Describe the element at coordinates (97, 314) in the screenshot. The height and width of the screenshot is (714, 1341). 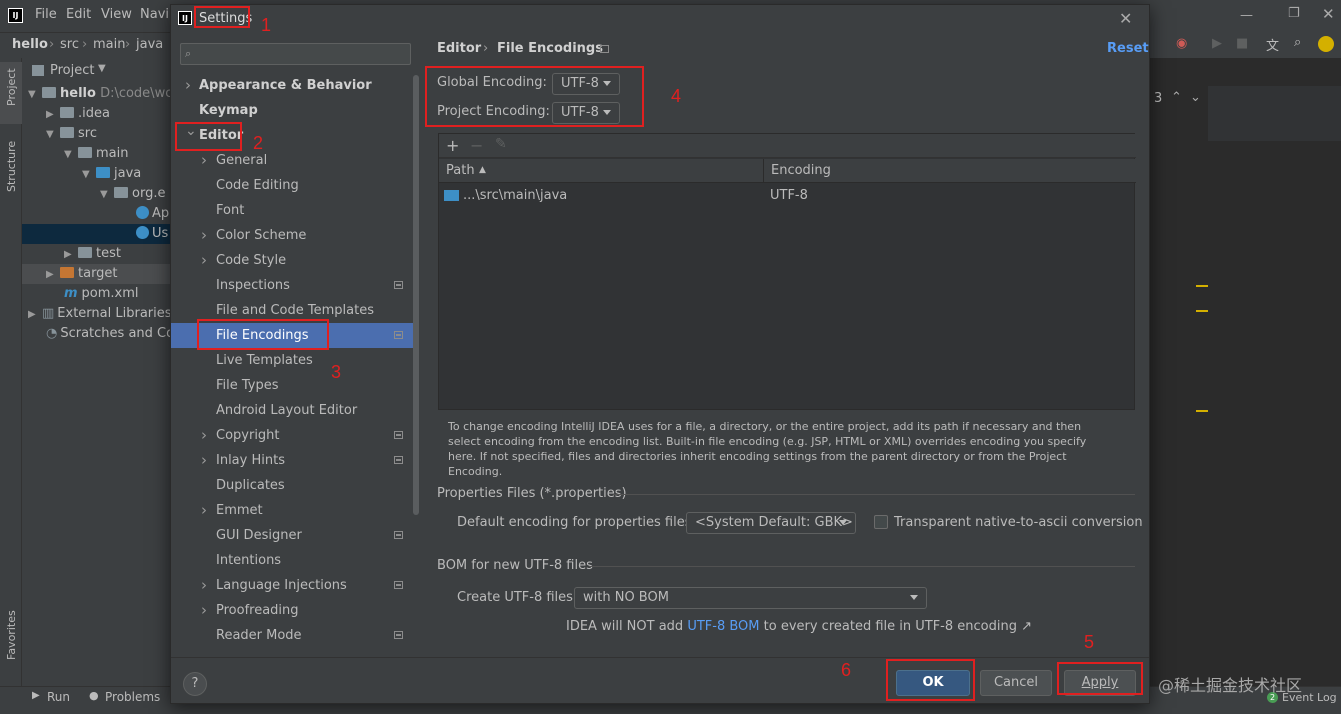
I see `tree-item-external-libraries: ▶ ▥ External Libraries` at that location.